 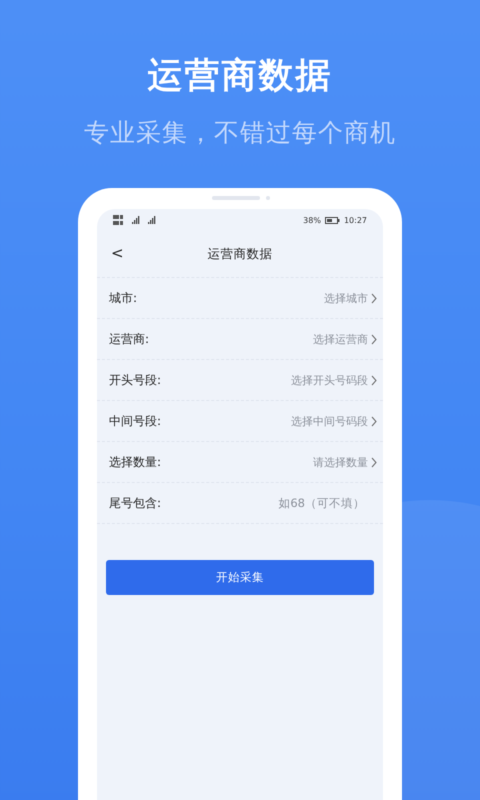 I want to click on battery-icon, so click(x=332, y=220).